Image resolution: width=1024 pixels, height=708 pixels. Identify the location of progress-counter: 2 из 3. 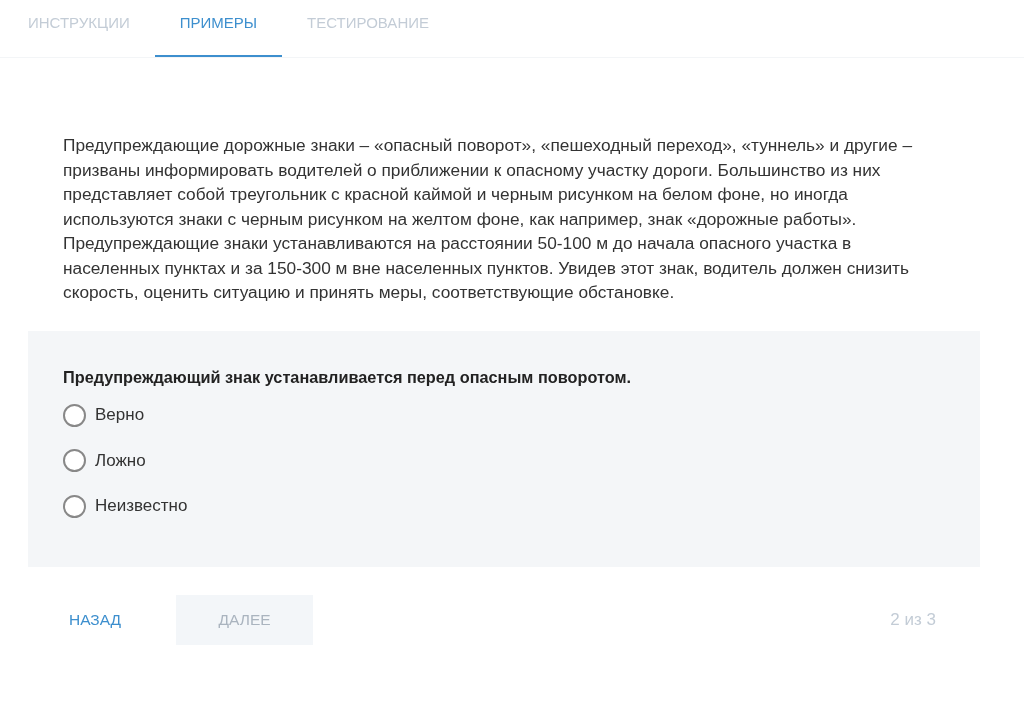
(913, 620).